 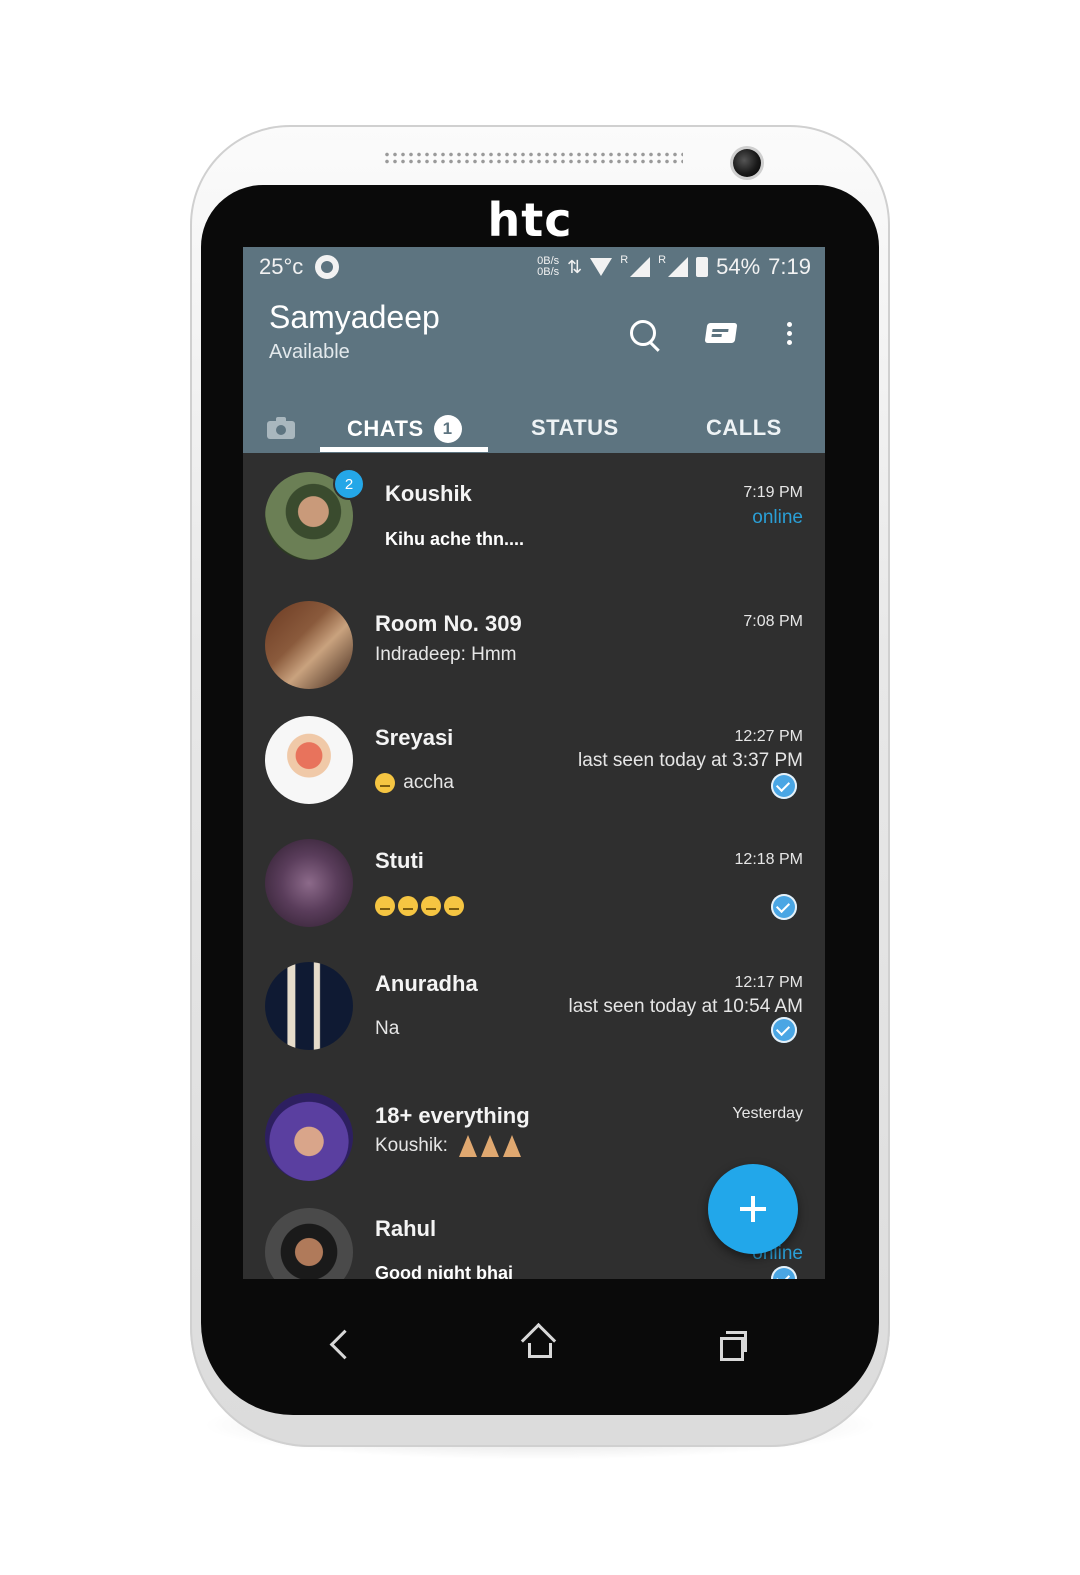 What do you see at coordinates (447, 429) in the screenshot?
I see `tab-chats-badge: 1` at bounding box center [447, 429].